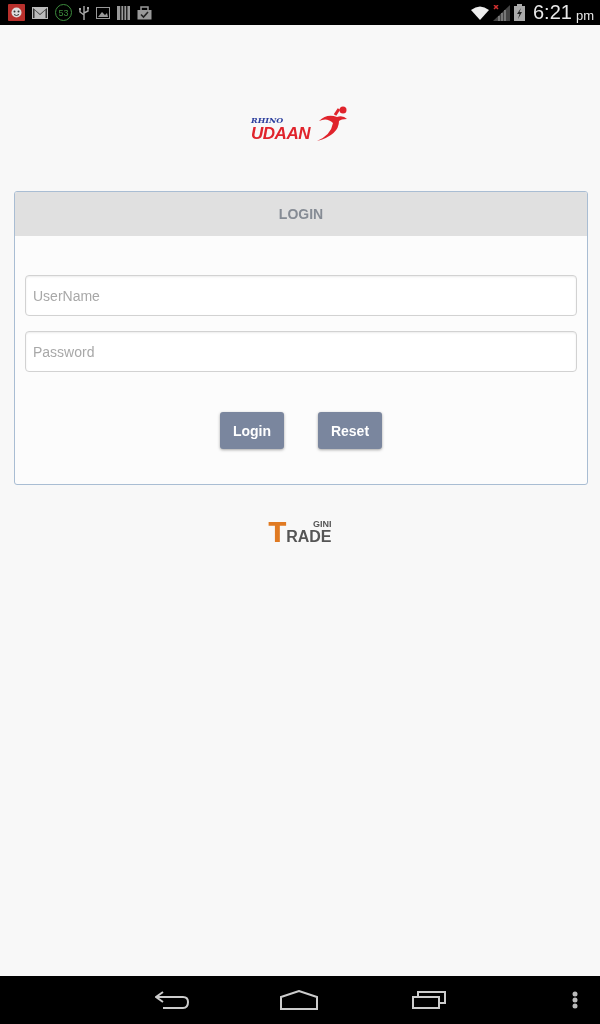 This screenshot has width=600, height=1024. I want to click on card-title: LOGIN, so click(301, 214).